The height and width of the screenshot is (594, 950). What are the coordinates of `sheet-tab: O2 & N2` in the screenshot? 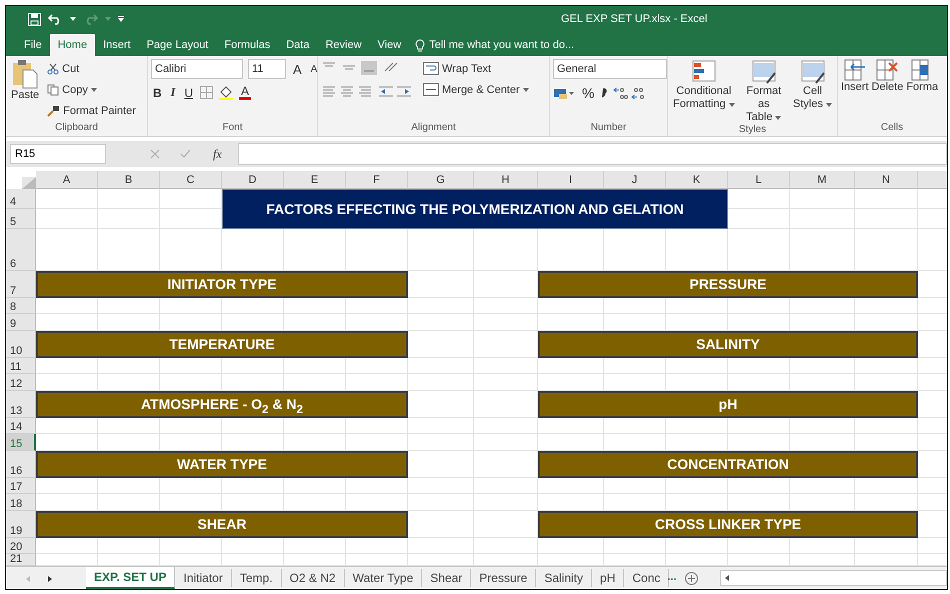 It's located at (313, 578).